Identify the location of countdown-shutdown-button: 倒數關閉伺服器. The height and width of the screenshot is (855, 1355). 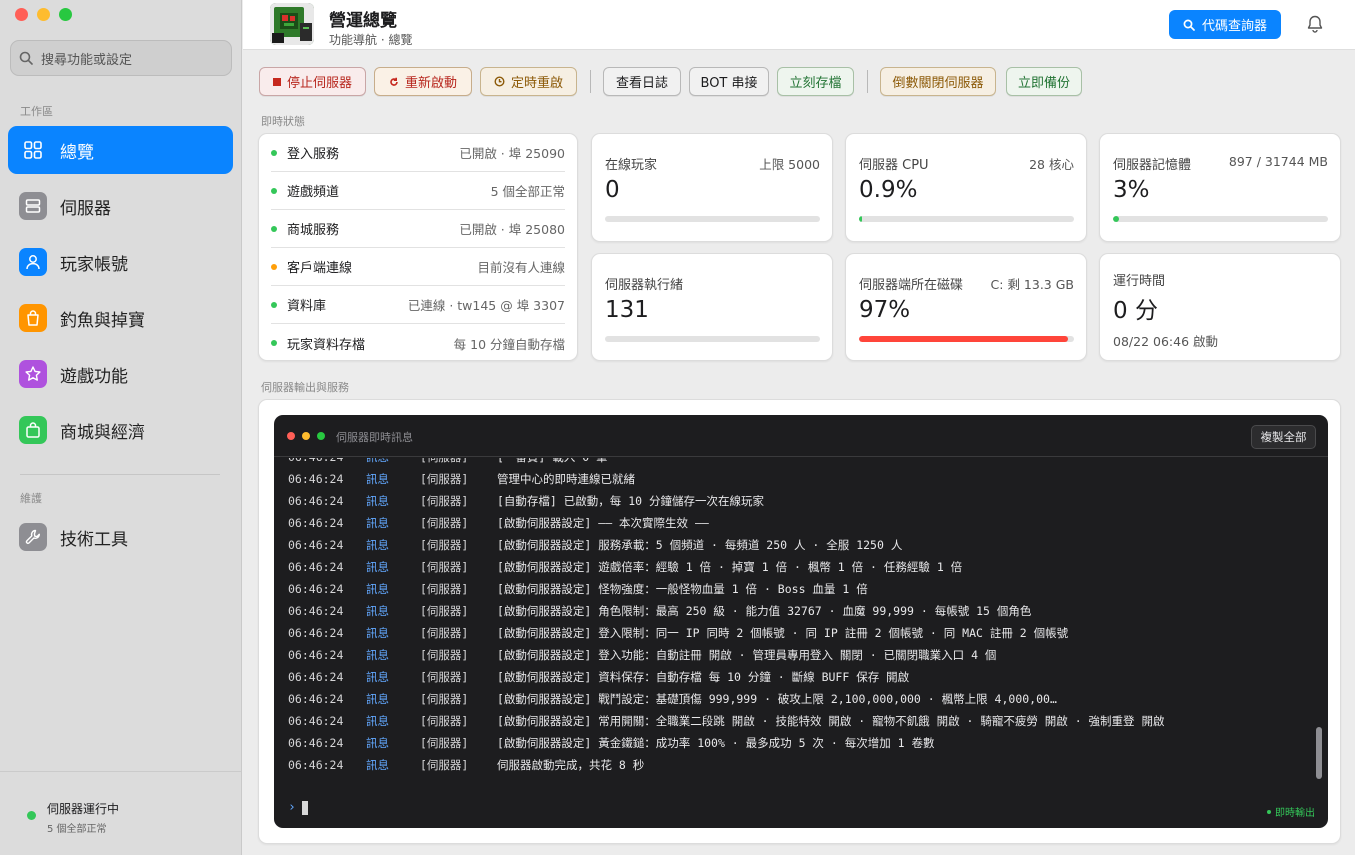
(938, 81).